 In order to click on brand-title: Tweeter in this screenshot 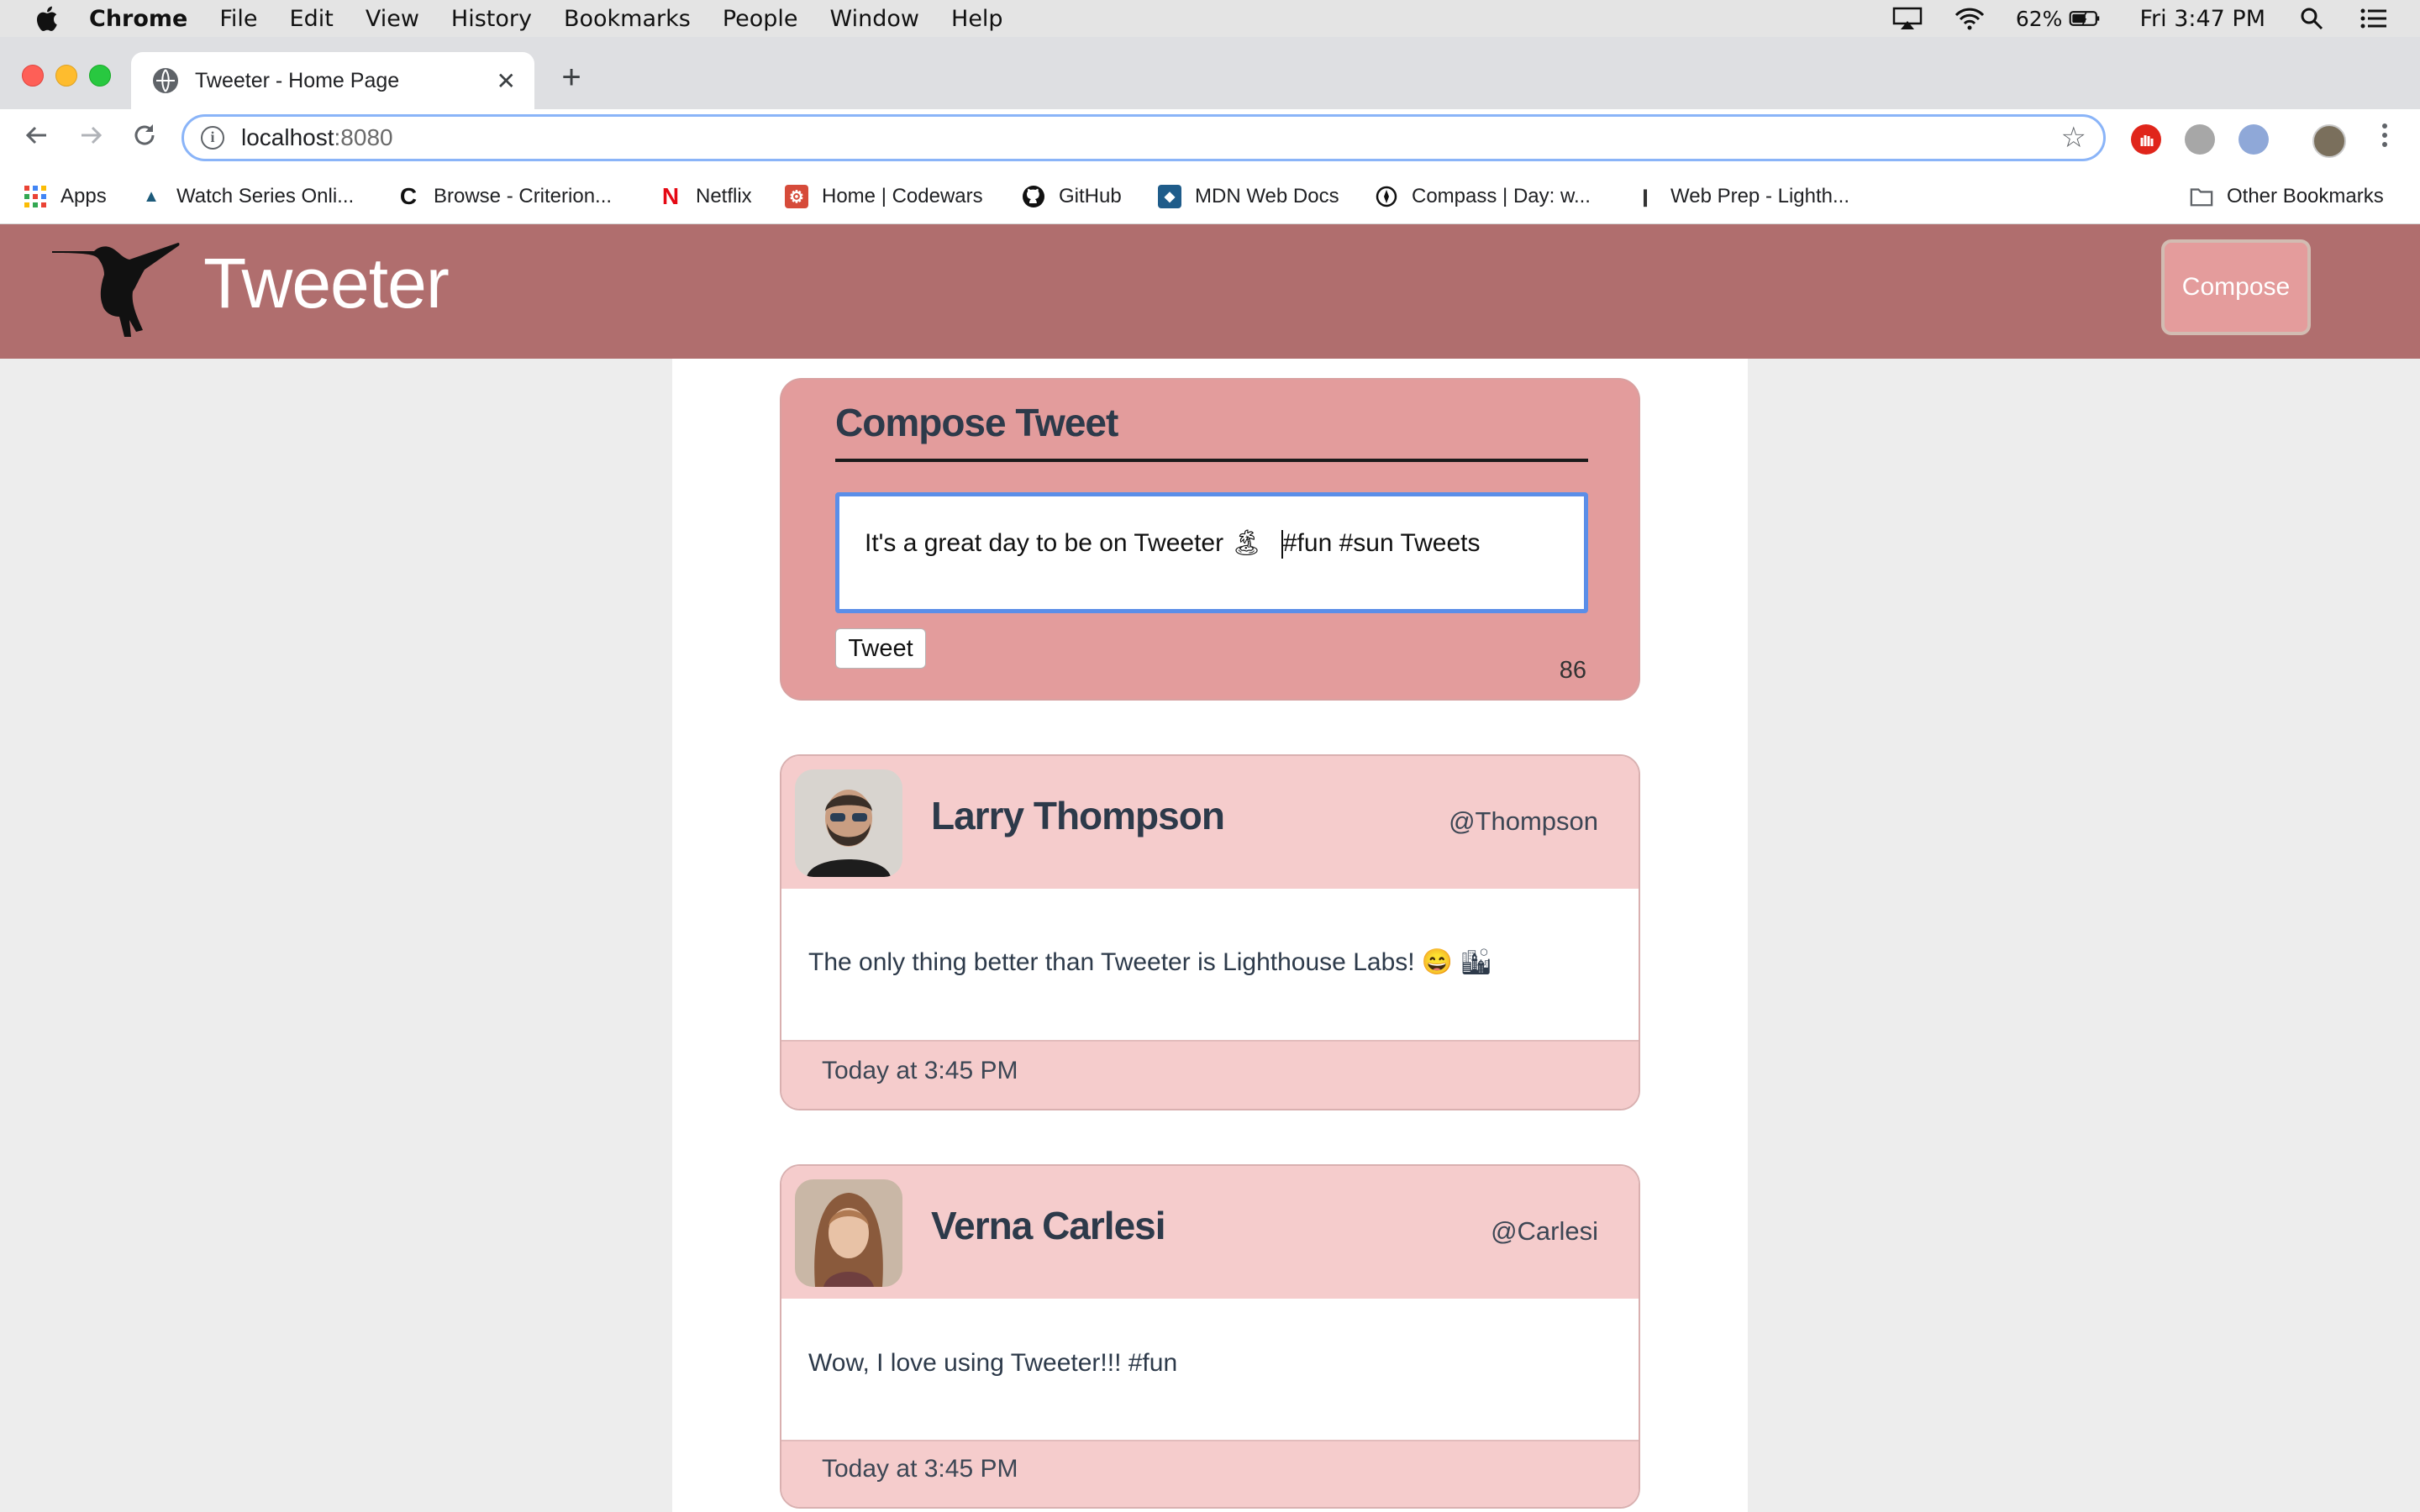, I will do `click(326, 283)`.